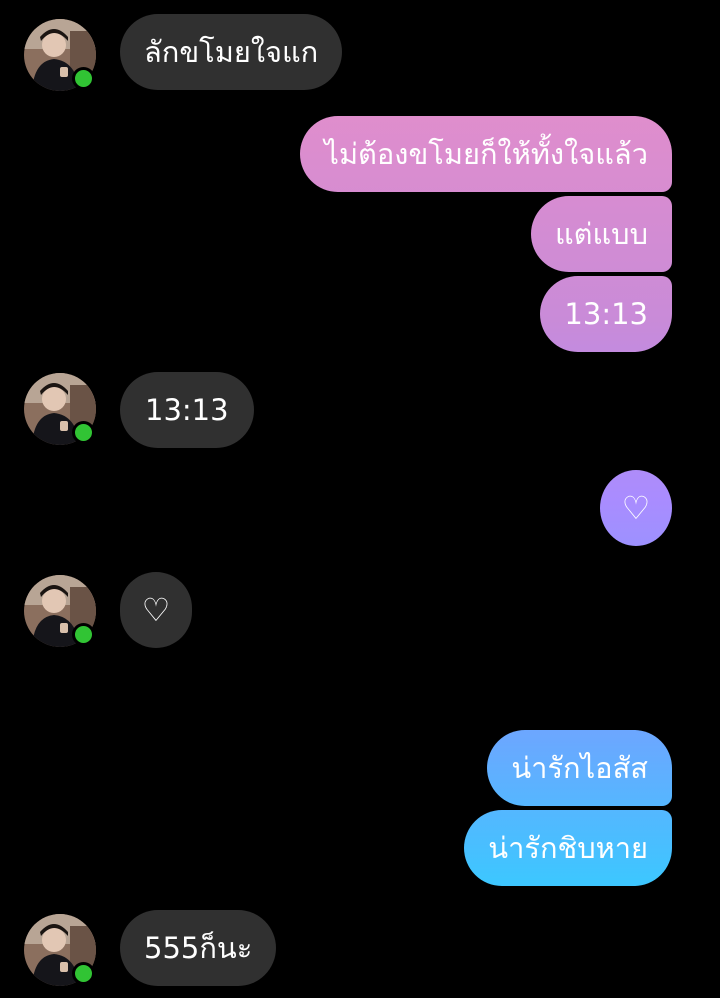 The height and width of the screenshot is (998, 720). Describe the element at coordinates (231, 52) in the screenshot. I see `incoming-message-bubble: ลักขโมยใจแก` at that location.